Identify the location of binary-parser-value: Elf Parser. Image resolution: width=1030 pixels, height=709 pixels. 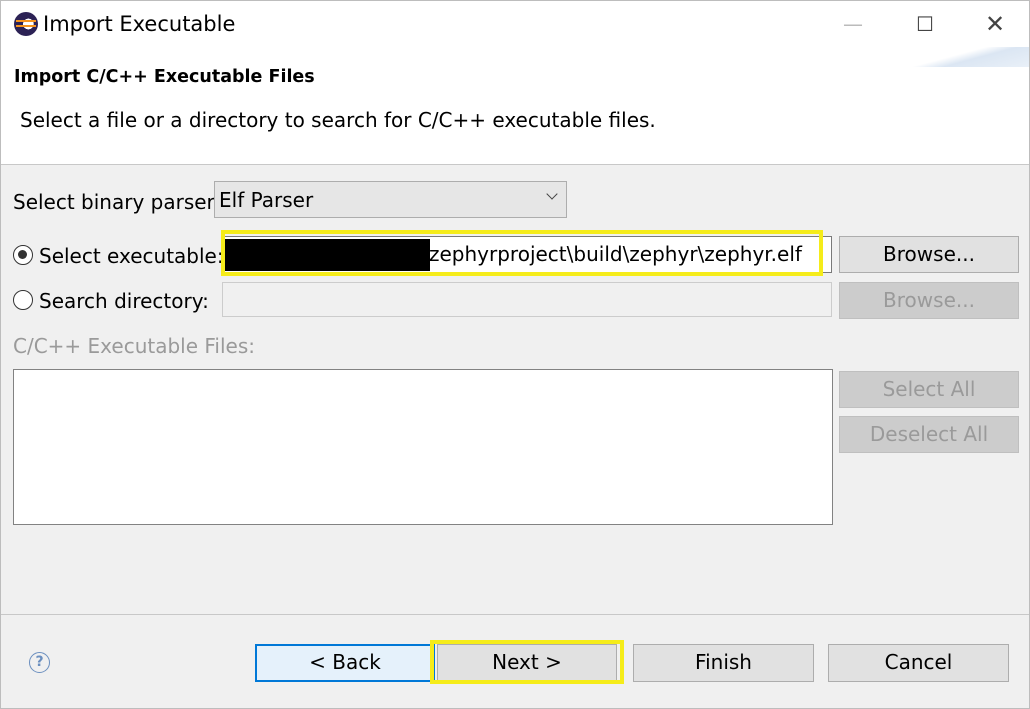
(266, 200).